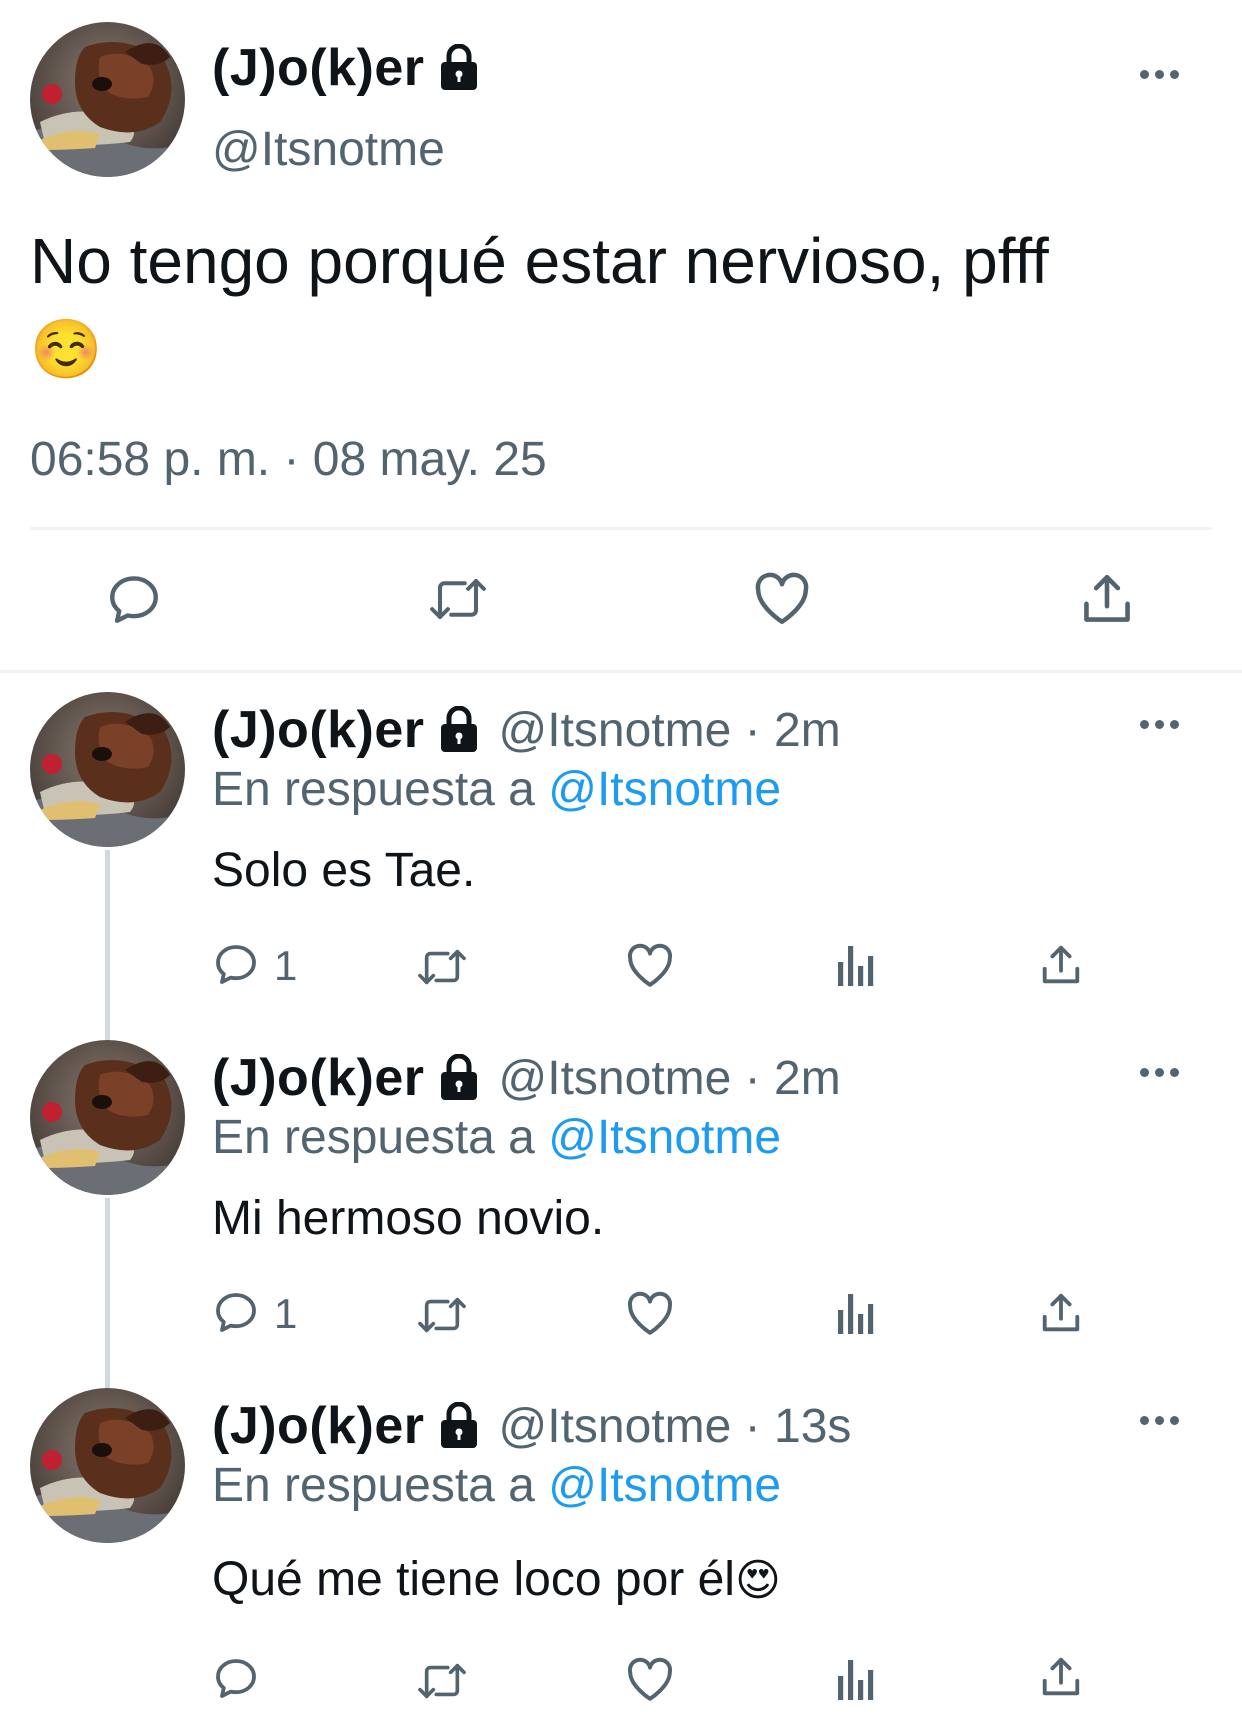  What do you see at coordinates (757, 1580) in the screenshot?
I see `heart-eyes-emoji: 😍` at bounding box center [757, 1580].